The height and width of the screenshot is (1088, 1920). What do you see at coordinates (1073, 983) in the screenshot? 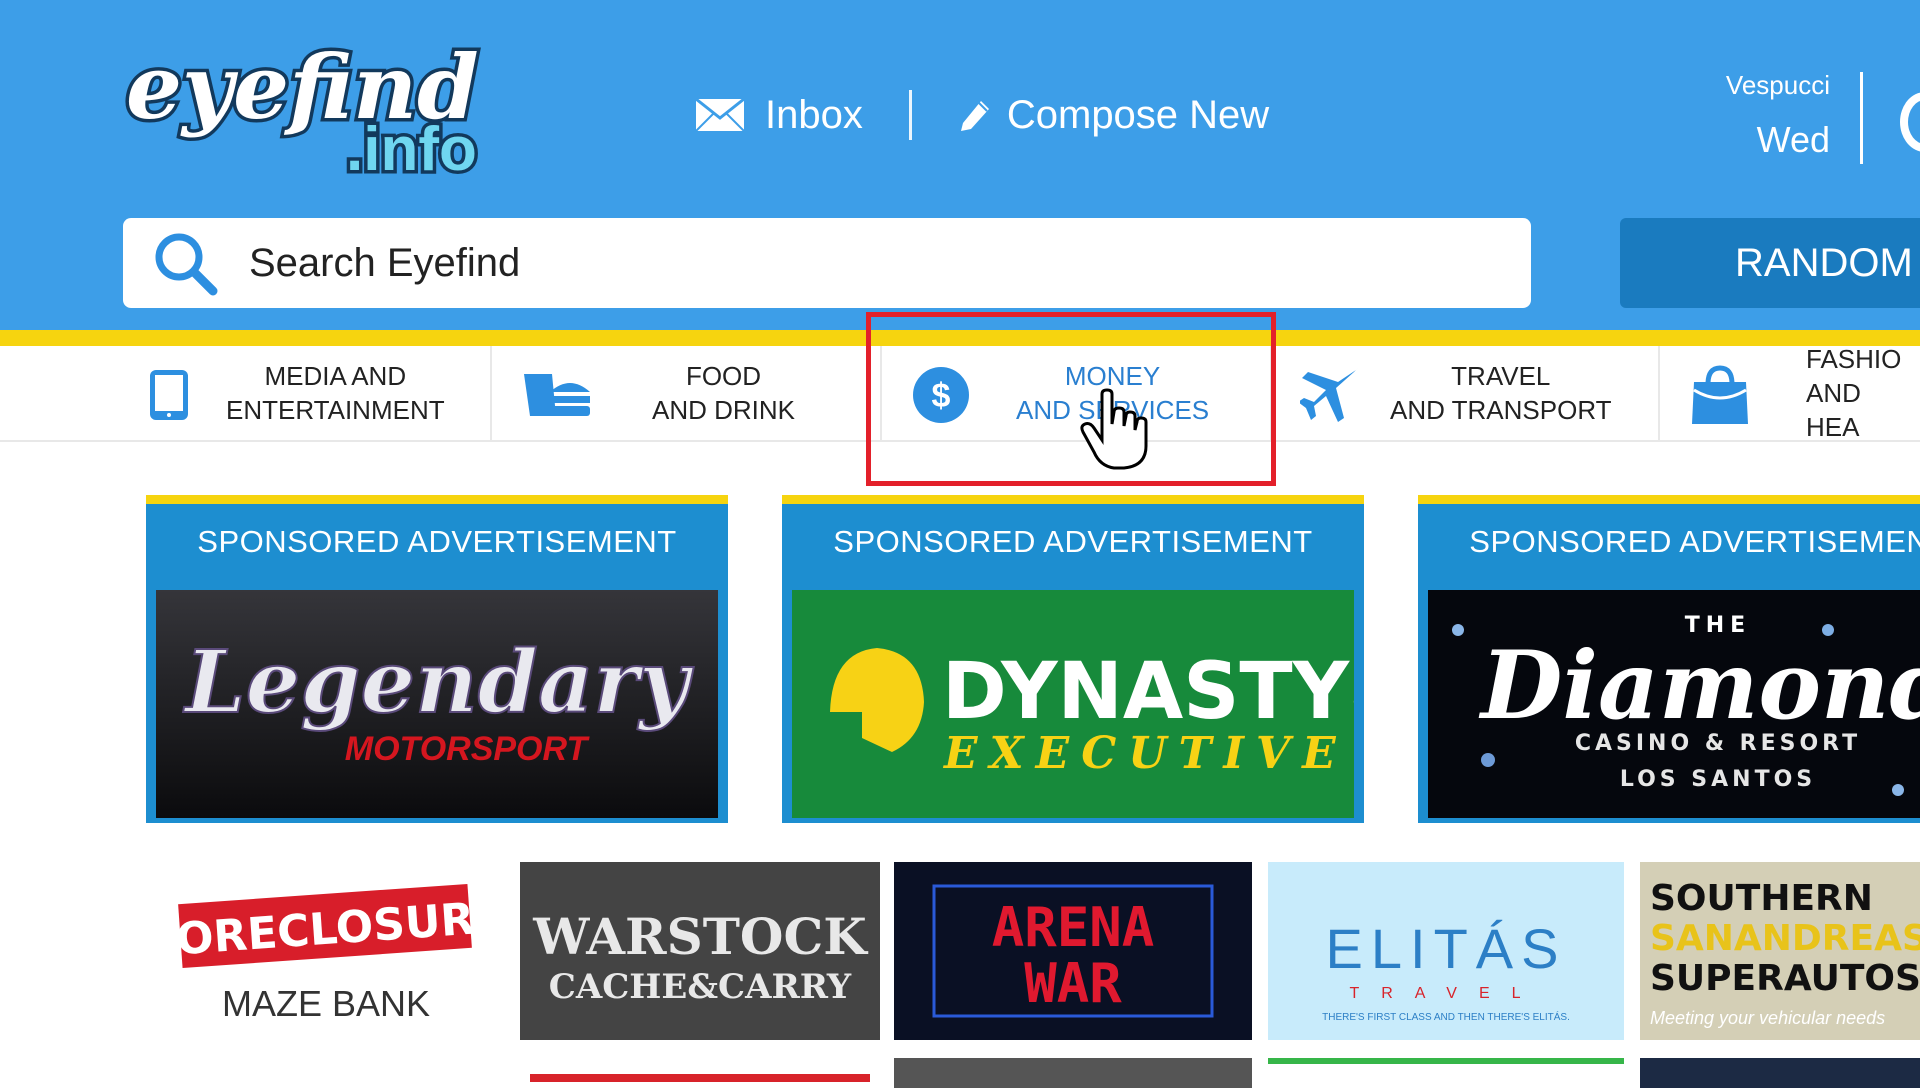
I see `svg-text: WAR` at bounding box center [1073, 983].